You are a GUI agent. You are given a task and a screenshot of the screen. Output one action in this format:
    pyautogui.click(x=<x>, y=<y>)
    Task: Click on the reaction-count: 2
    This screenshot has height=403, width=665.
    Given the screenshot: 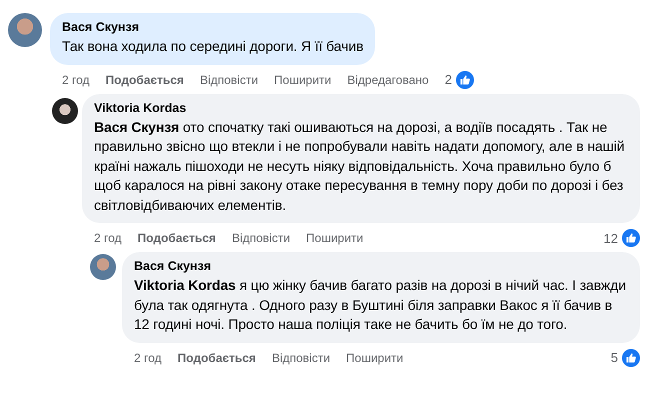 What is the action you would take?
    pyautogui.click(x=448, y=79)
    